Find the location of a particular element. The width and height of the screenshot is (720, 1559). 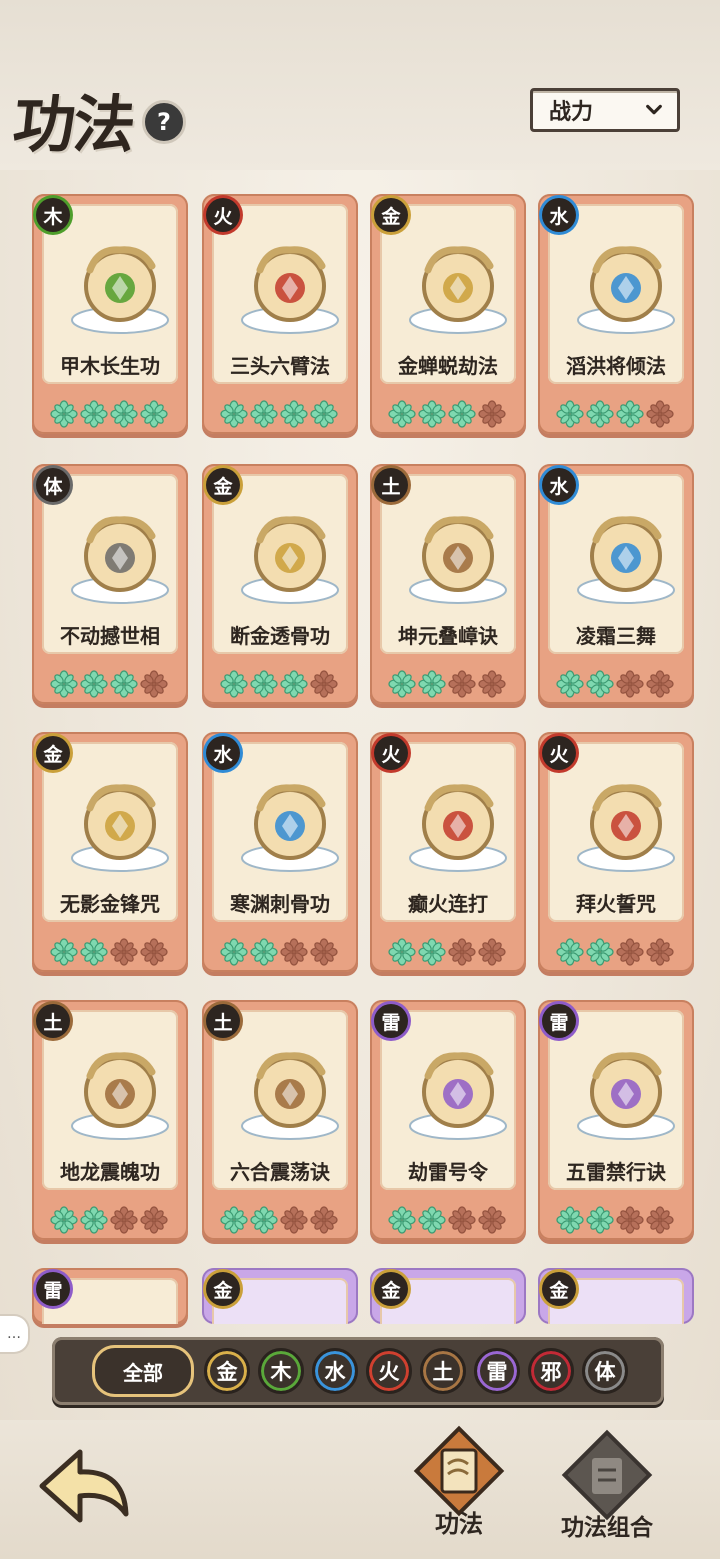

technique-card: 地龙震魄功 土 is located at coordinates (110, 1120).